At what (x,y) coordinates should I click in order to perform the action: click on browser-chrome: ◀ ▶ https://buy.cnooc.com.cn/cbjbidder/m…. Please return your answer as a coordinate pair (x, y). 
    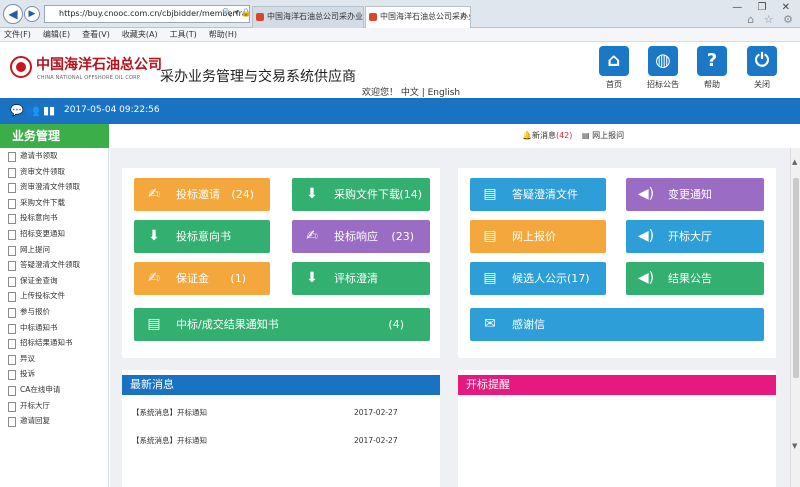
    Looking at the image, I should click on (400, 14).